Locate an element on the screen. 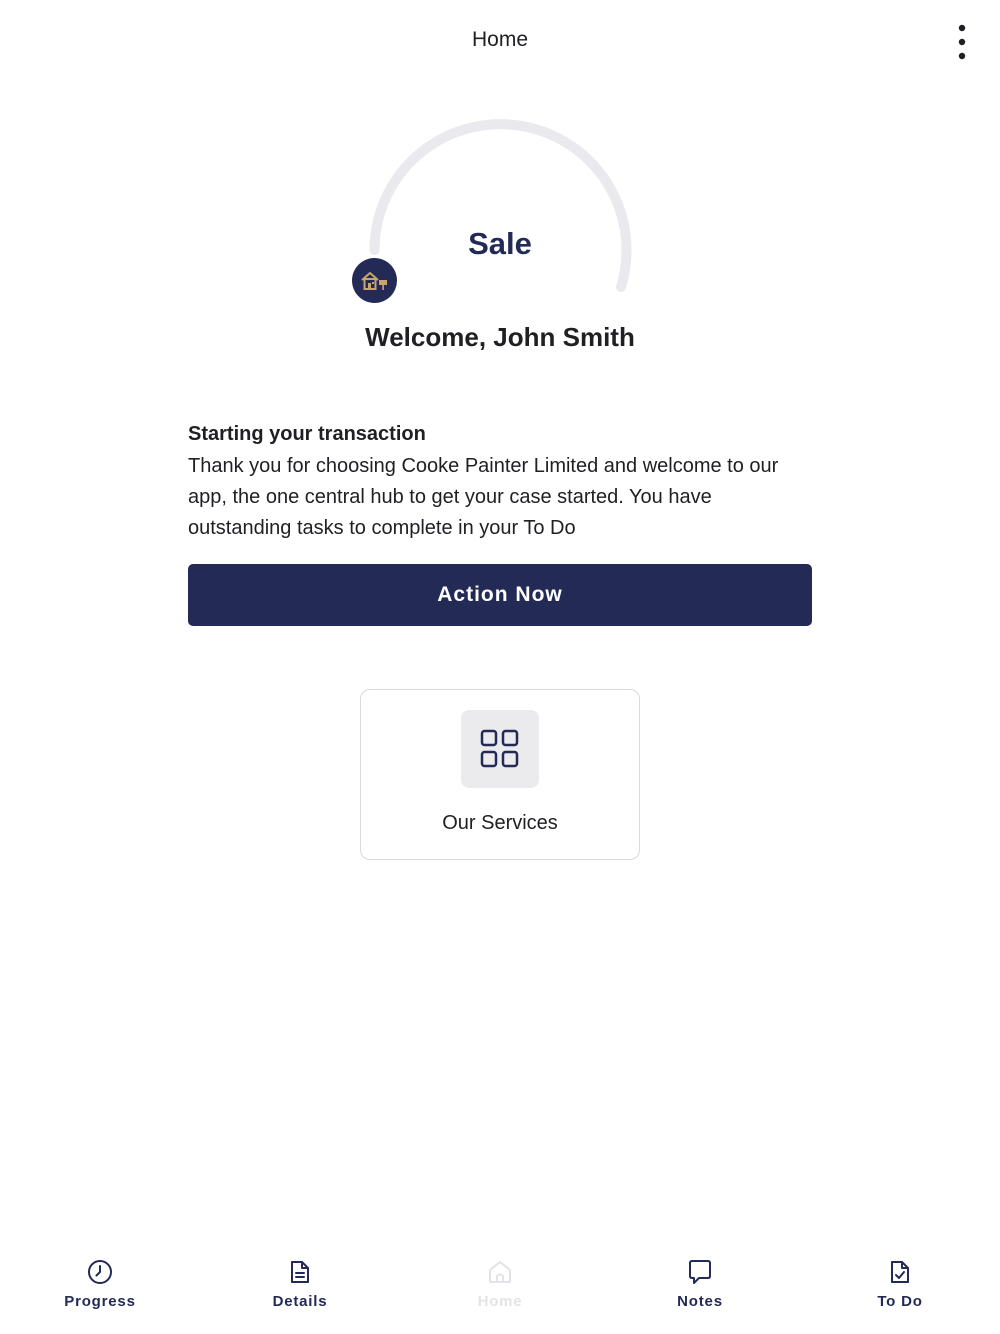 The image size is (1000, 1334). action-now-button: Action Now is located at coordinates (500, 595).